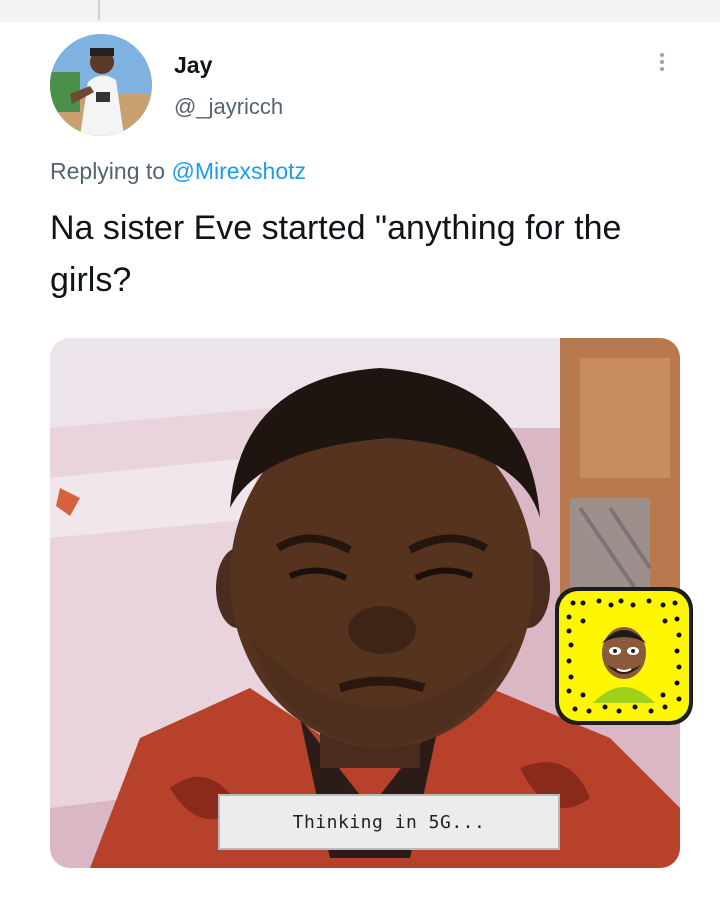 Image resolution: width=720 pixels, height=910 pixels. Describe the element at coordinates (624, 665) in the screenshot. I see `bitmoji-icon` at that location.